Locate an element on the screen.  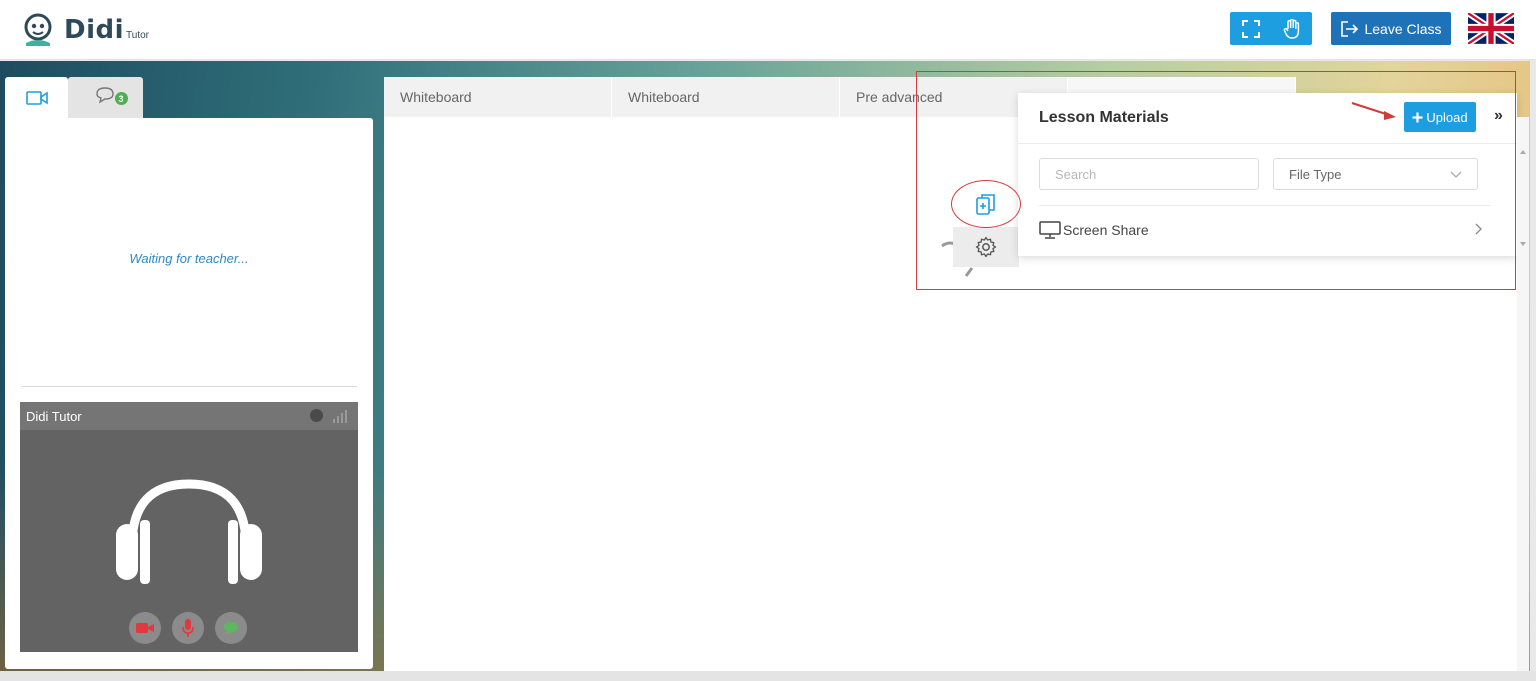
camera-icon is located at coordinates (145, 628).